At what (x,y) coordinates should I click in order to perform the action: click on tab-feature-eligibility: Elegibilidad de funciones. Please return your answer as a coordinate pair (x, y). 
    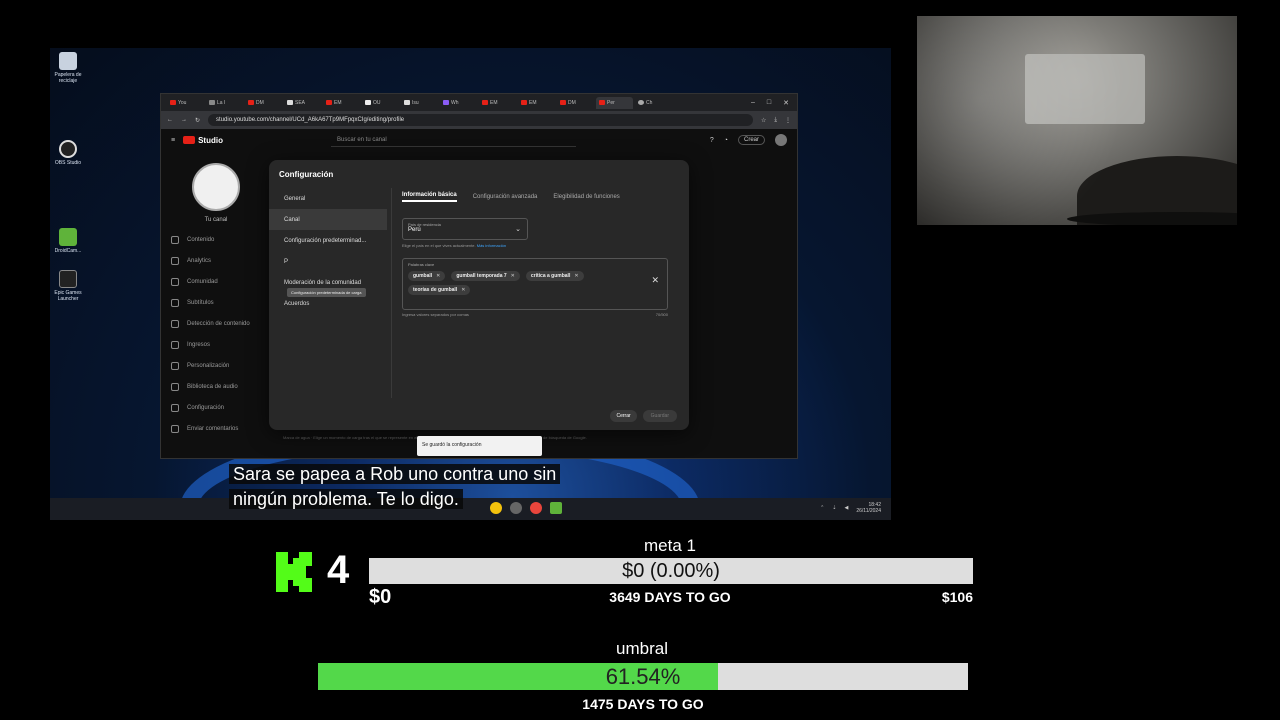
    Looking at the image, I should click on (586, 197).